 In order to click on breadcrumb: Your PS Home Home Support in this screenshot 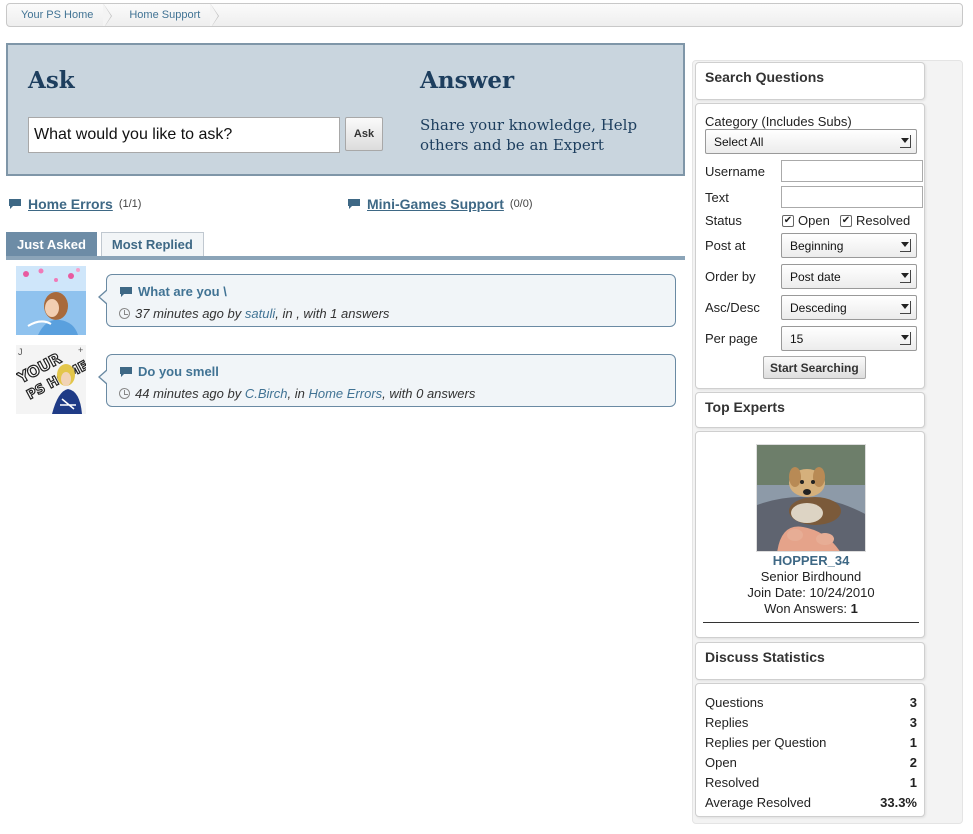, I will do `click(484, 15)`.